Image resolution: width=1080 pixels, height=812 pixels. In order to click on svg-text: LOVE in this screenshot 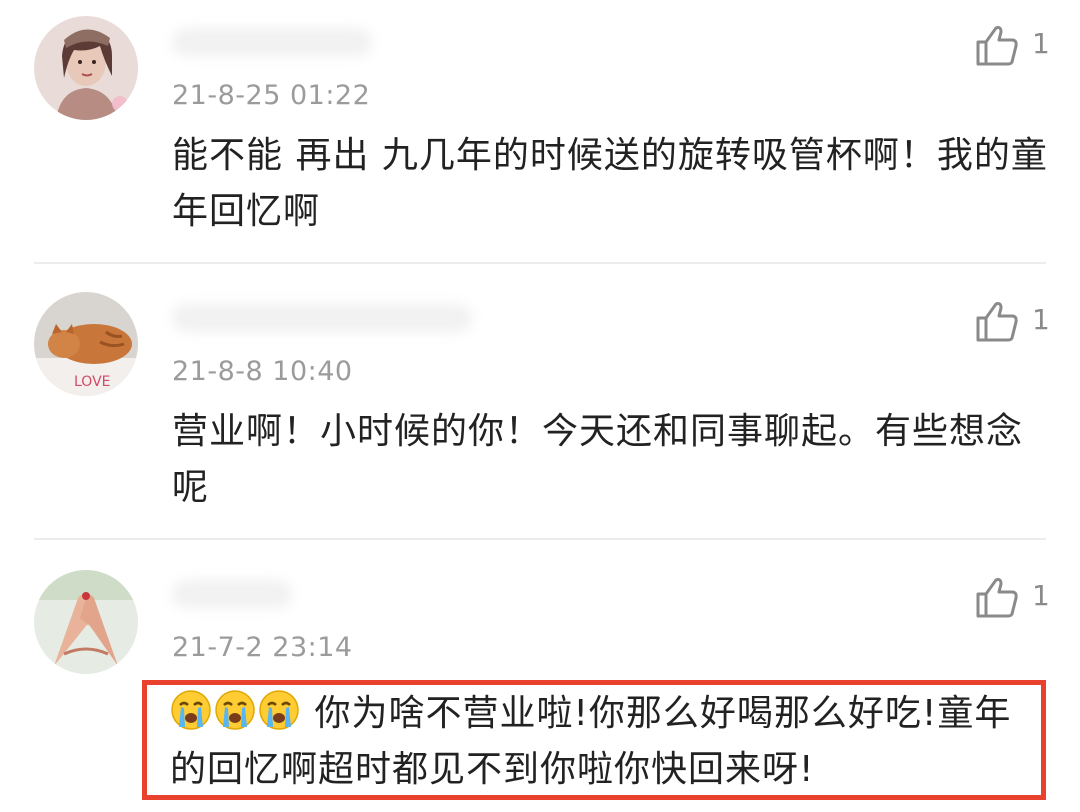, I will do `click(92, 382)`.